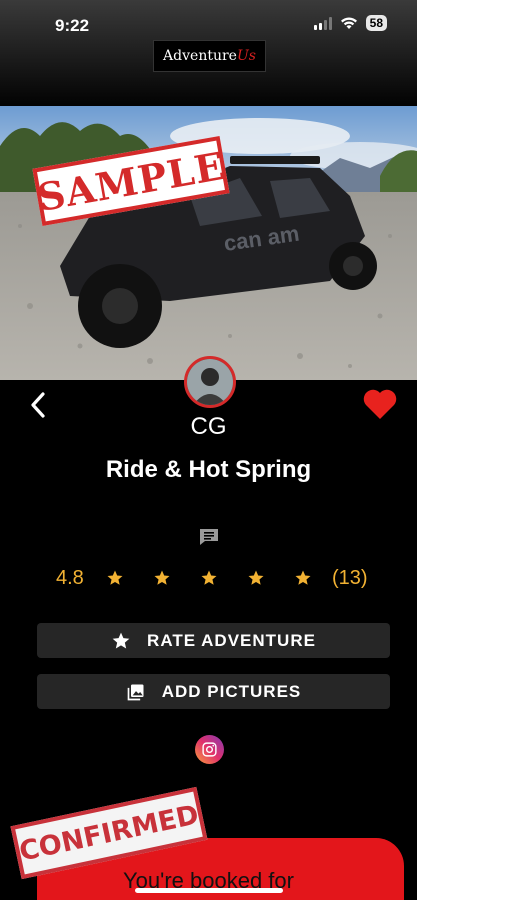 This screenshot has width=507, height=900. I want to click on add-pictures-button: ADD PICTURES, so click(213, 691).